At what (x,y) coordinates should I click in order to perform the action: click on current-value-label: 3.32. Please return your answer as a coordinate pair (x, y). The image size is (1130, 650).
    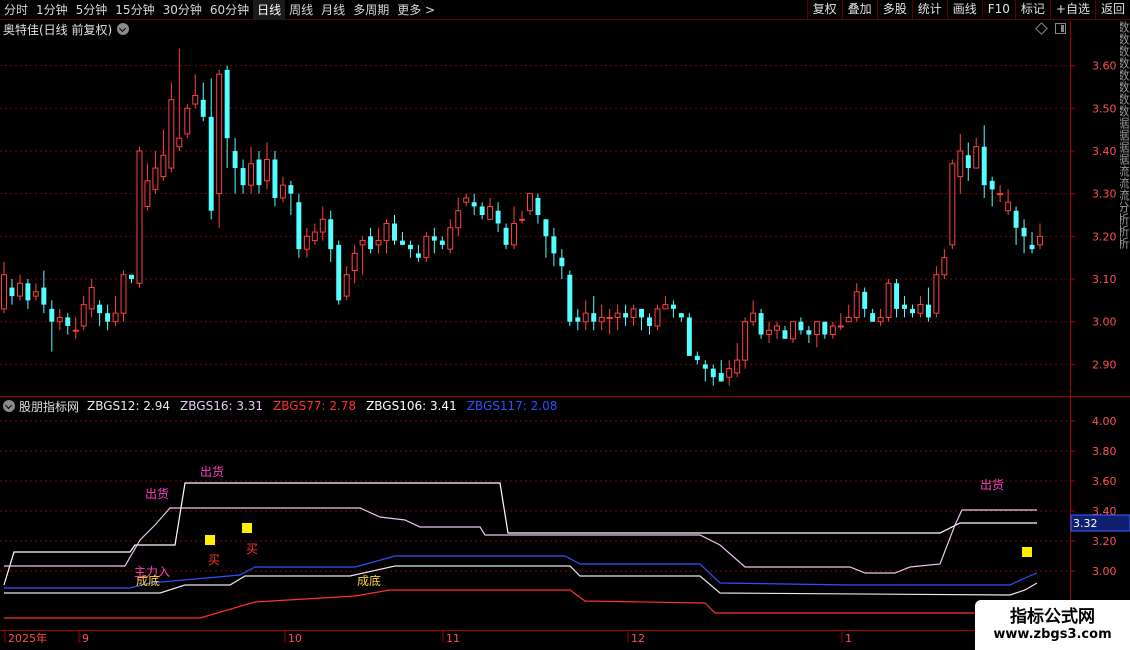
    Looking at the image, I should click on (1085, 523).